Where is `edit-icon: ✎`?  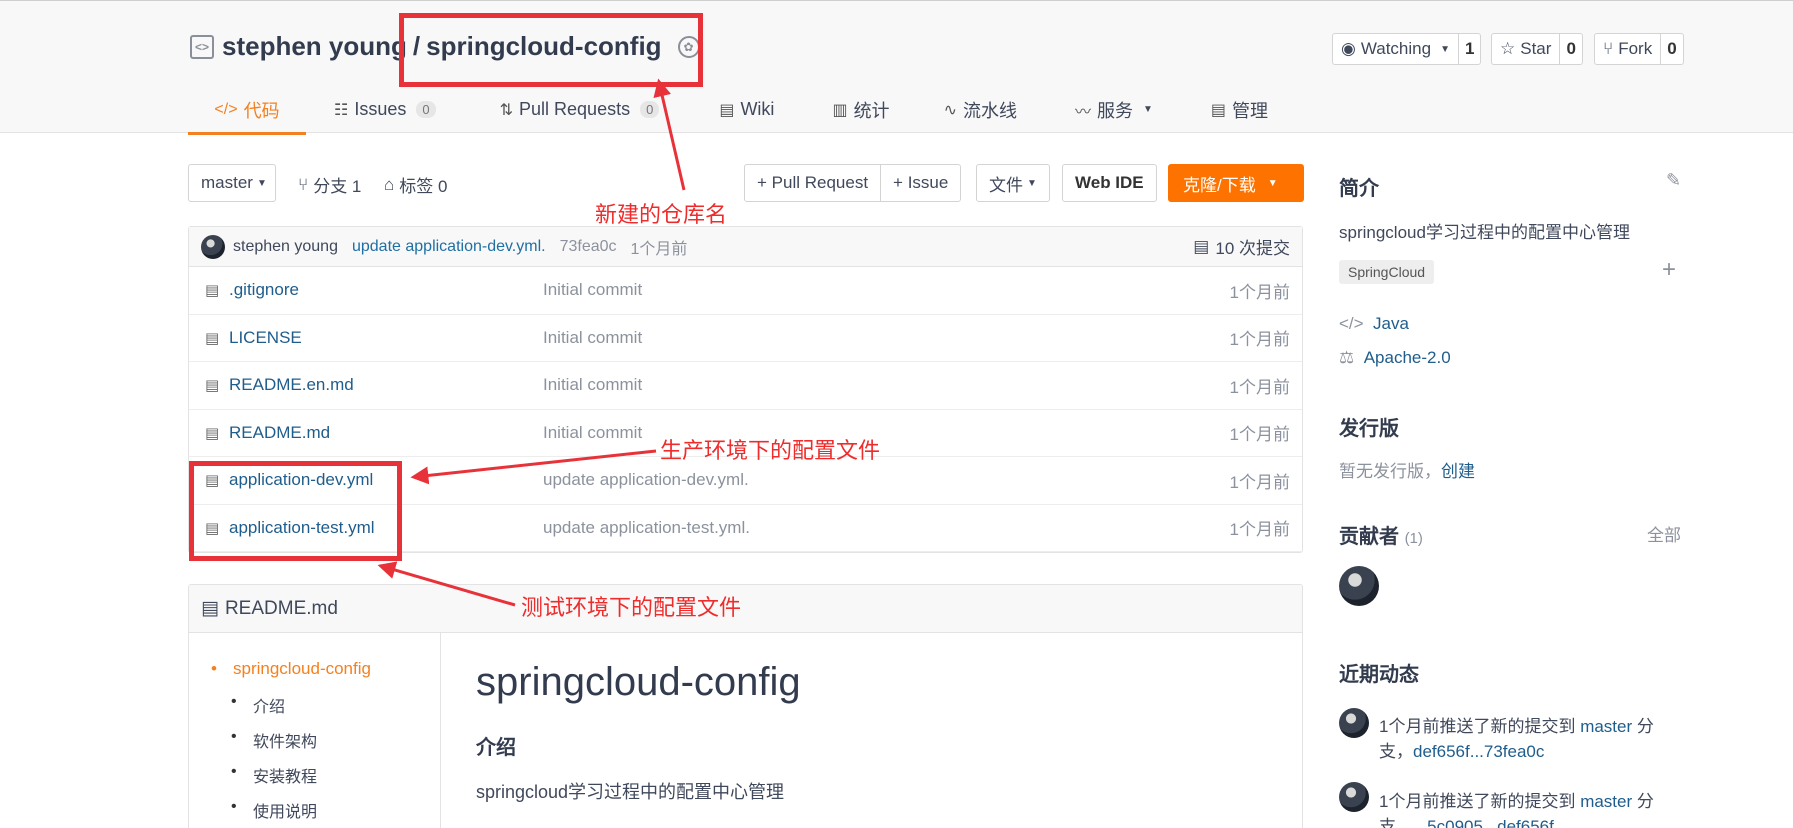 edit-icon: ✎ is located at coordinates (1673, 180).